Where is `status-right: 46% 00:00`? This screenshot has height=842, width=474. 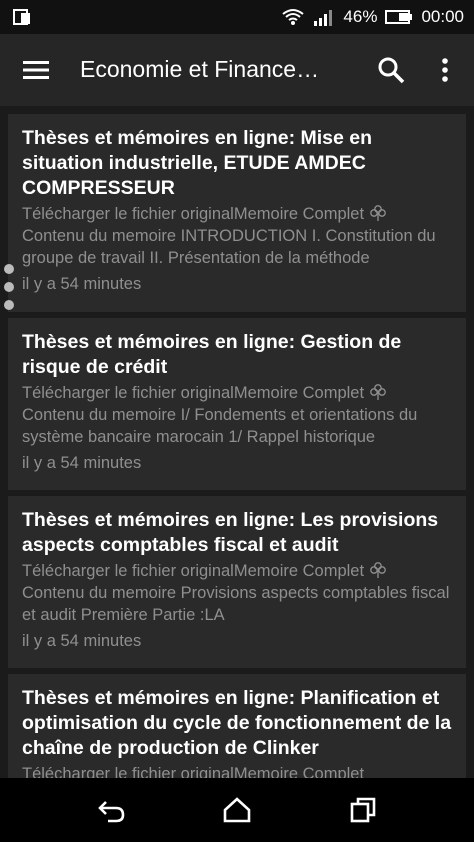
status-right: 46% 00:00 is located at coordinates (372, 17).